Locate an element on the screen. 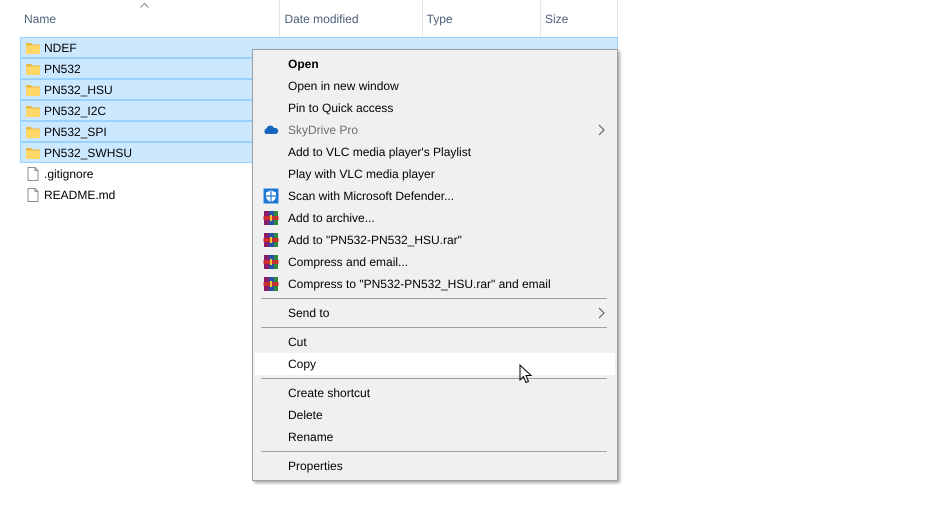 The height and width of the screenshot is (507, 936). file-name: README.md is located at coordinates (79, 195).